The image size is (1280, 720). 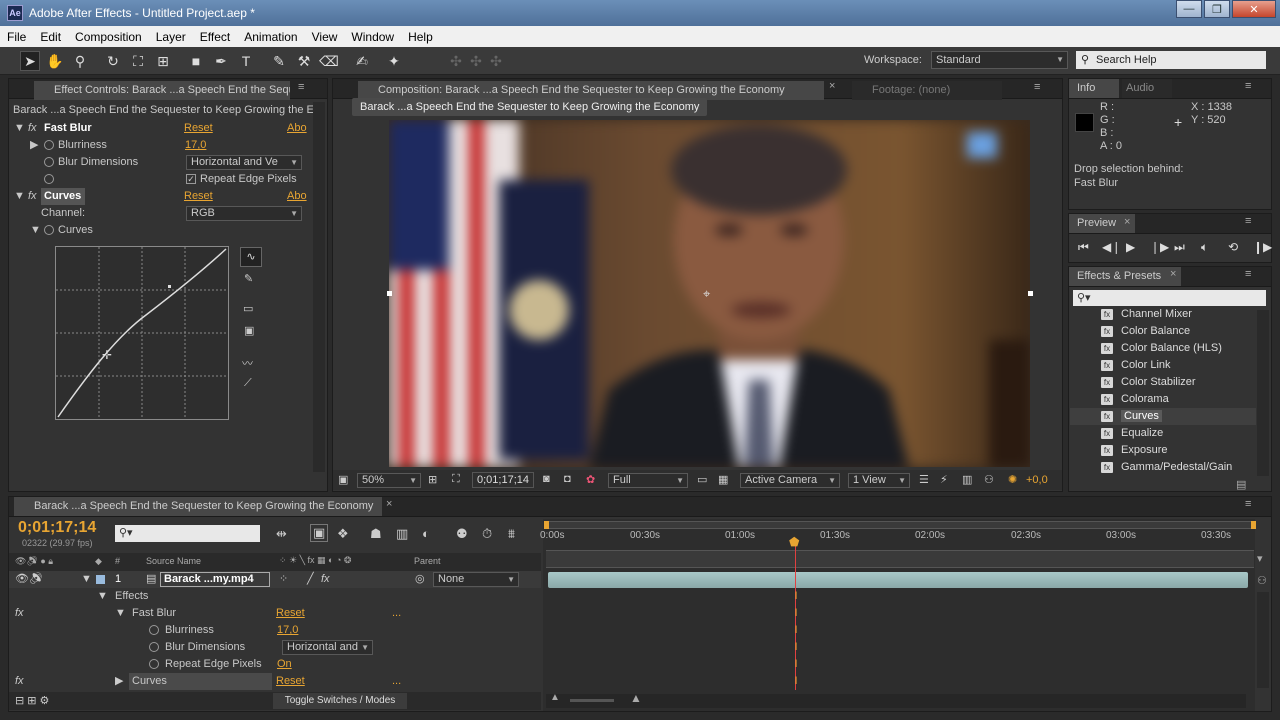 What do you see at coordinates (1263, 393) in the screenshot?
I see `effects-scrollbar` at bounding box center [1263, 393].